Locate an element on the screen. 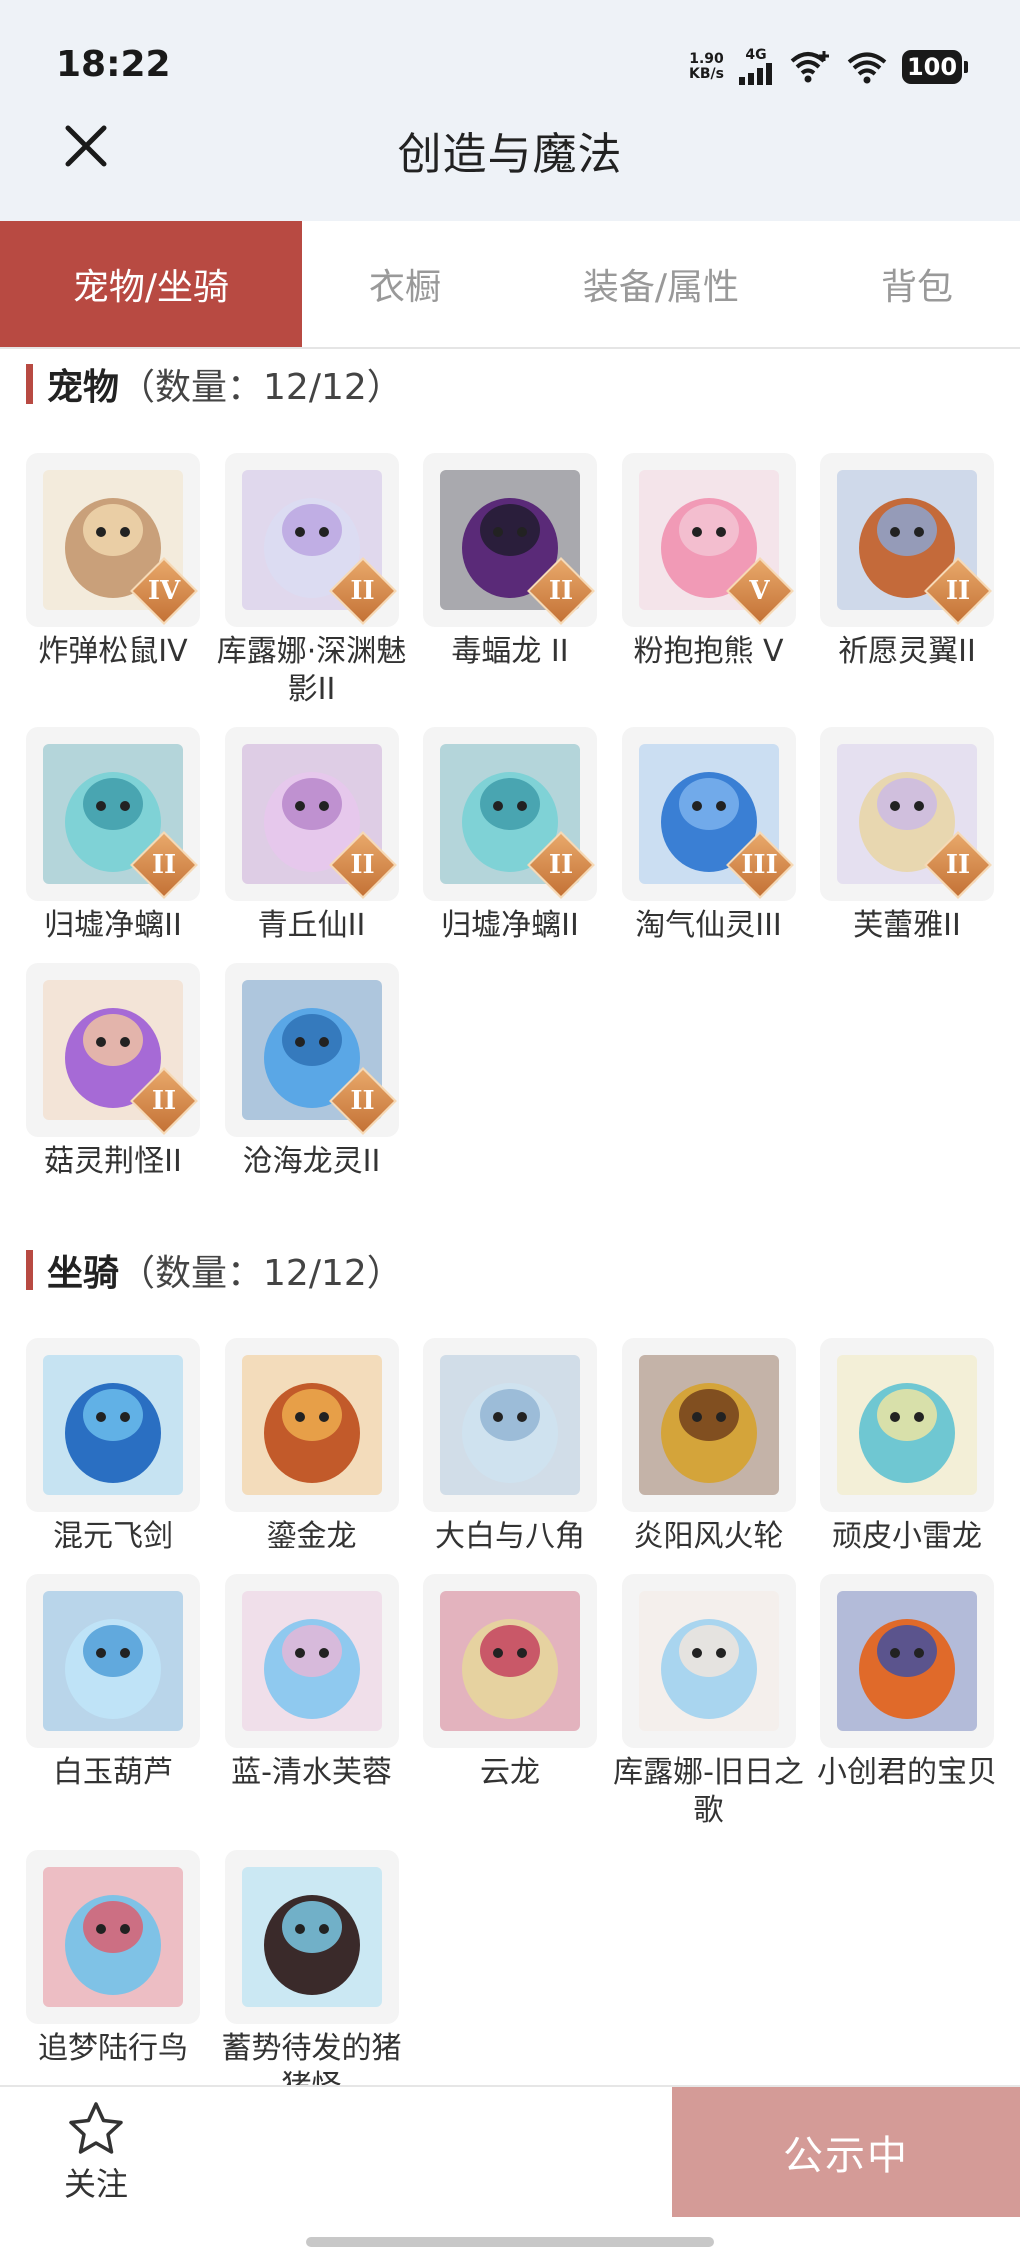  home-indicator is located at coordinates (510, 2242).